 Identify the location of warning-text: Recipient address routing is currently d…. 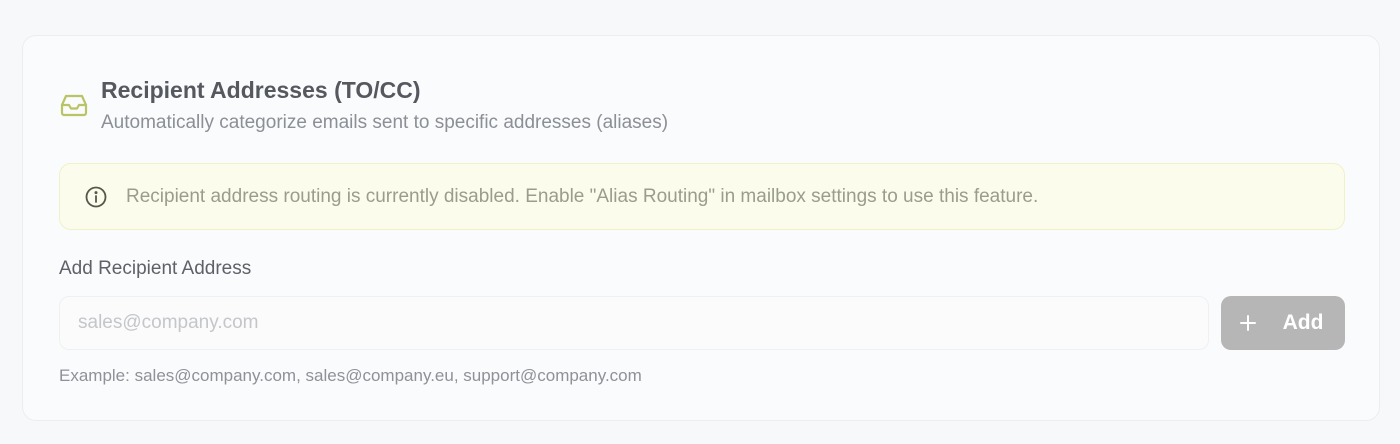
(582, 196).